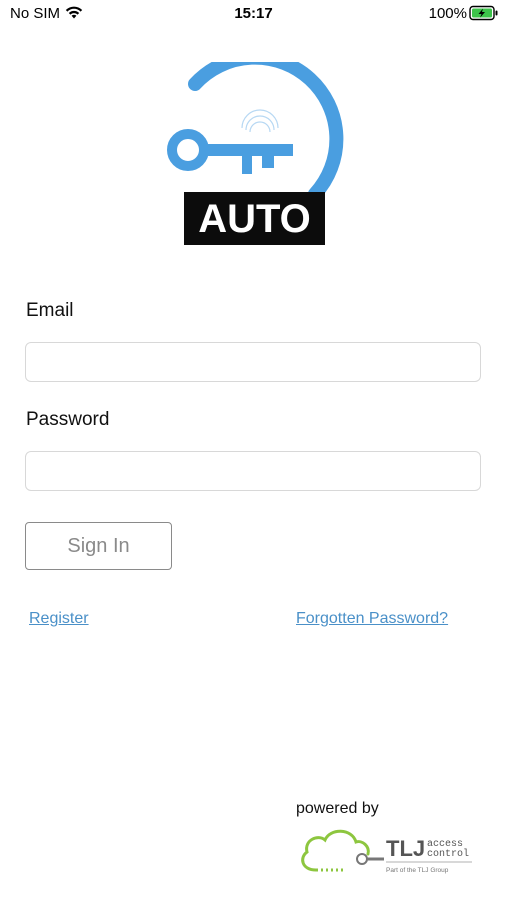 This screenshot has width=507, height=900. What do you see at coordinates (417, 870) in the screenshot?
I see `tlj-tagline: Part of the TLJ Group` at bounding box center [417, 870].